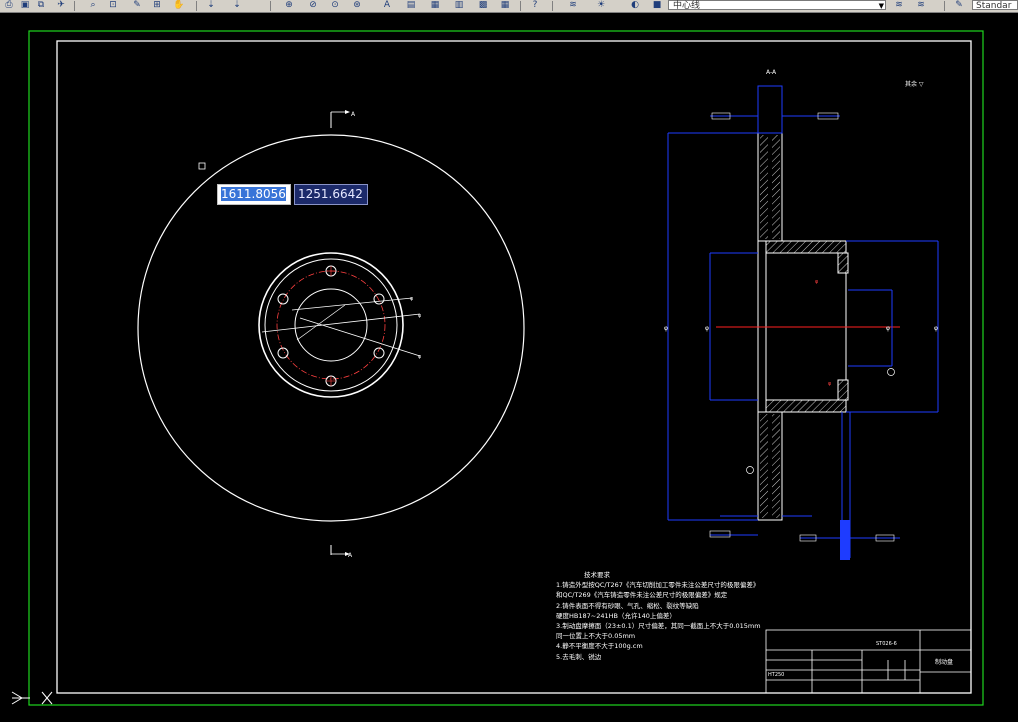 The image size is (1018, 722). I want to click on style-dropdown: Standar, so click(995, 5).